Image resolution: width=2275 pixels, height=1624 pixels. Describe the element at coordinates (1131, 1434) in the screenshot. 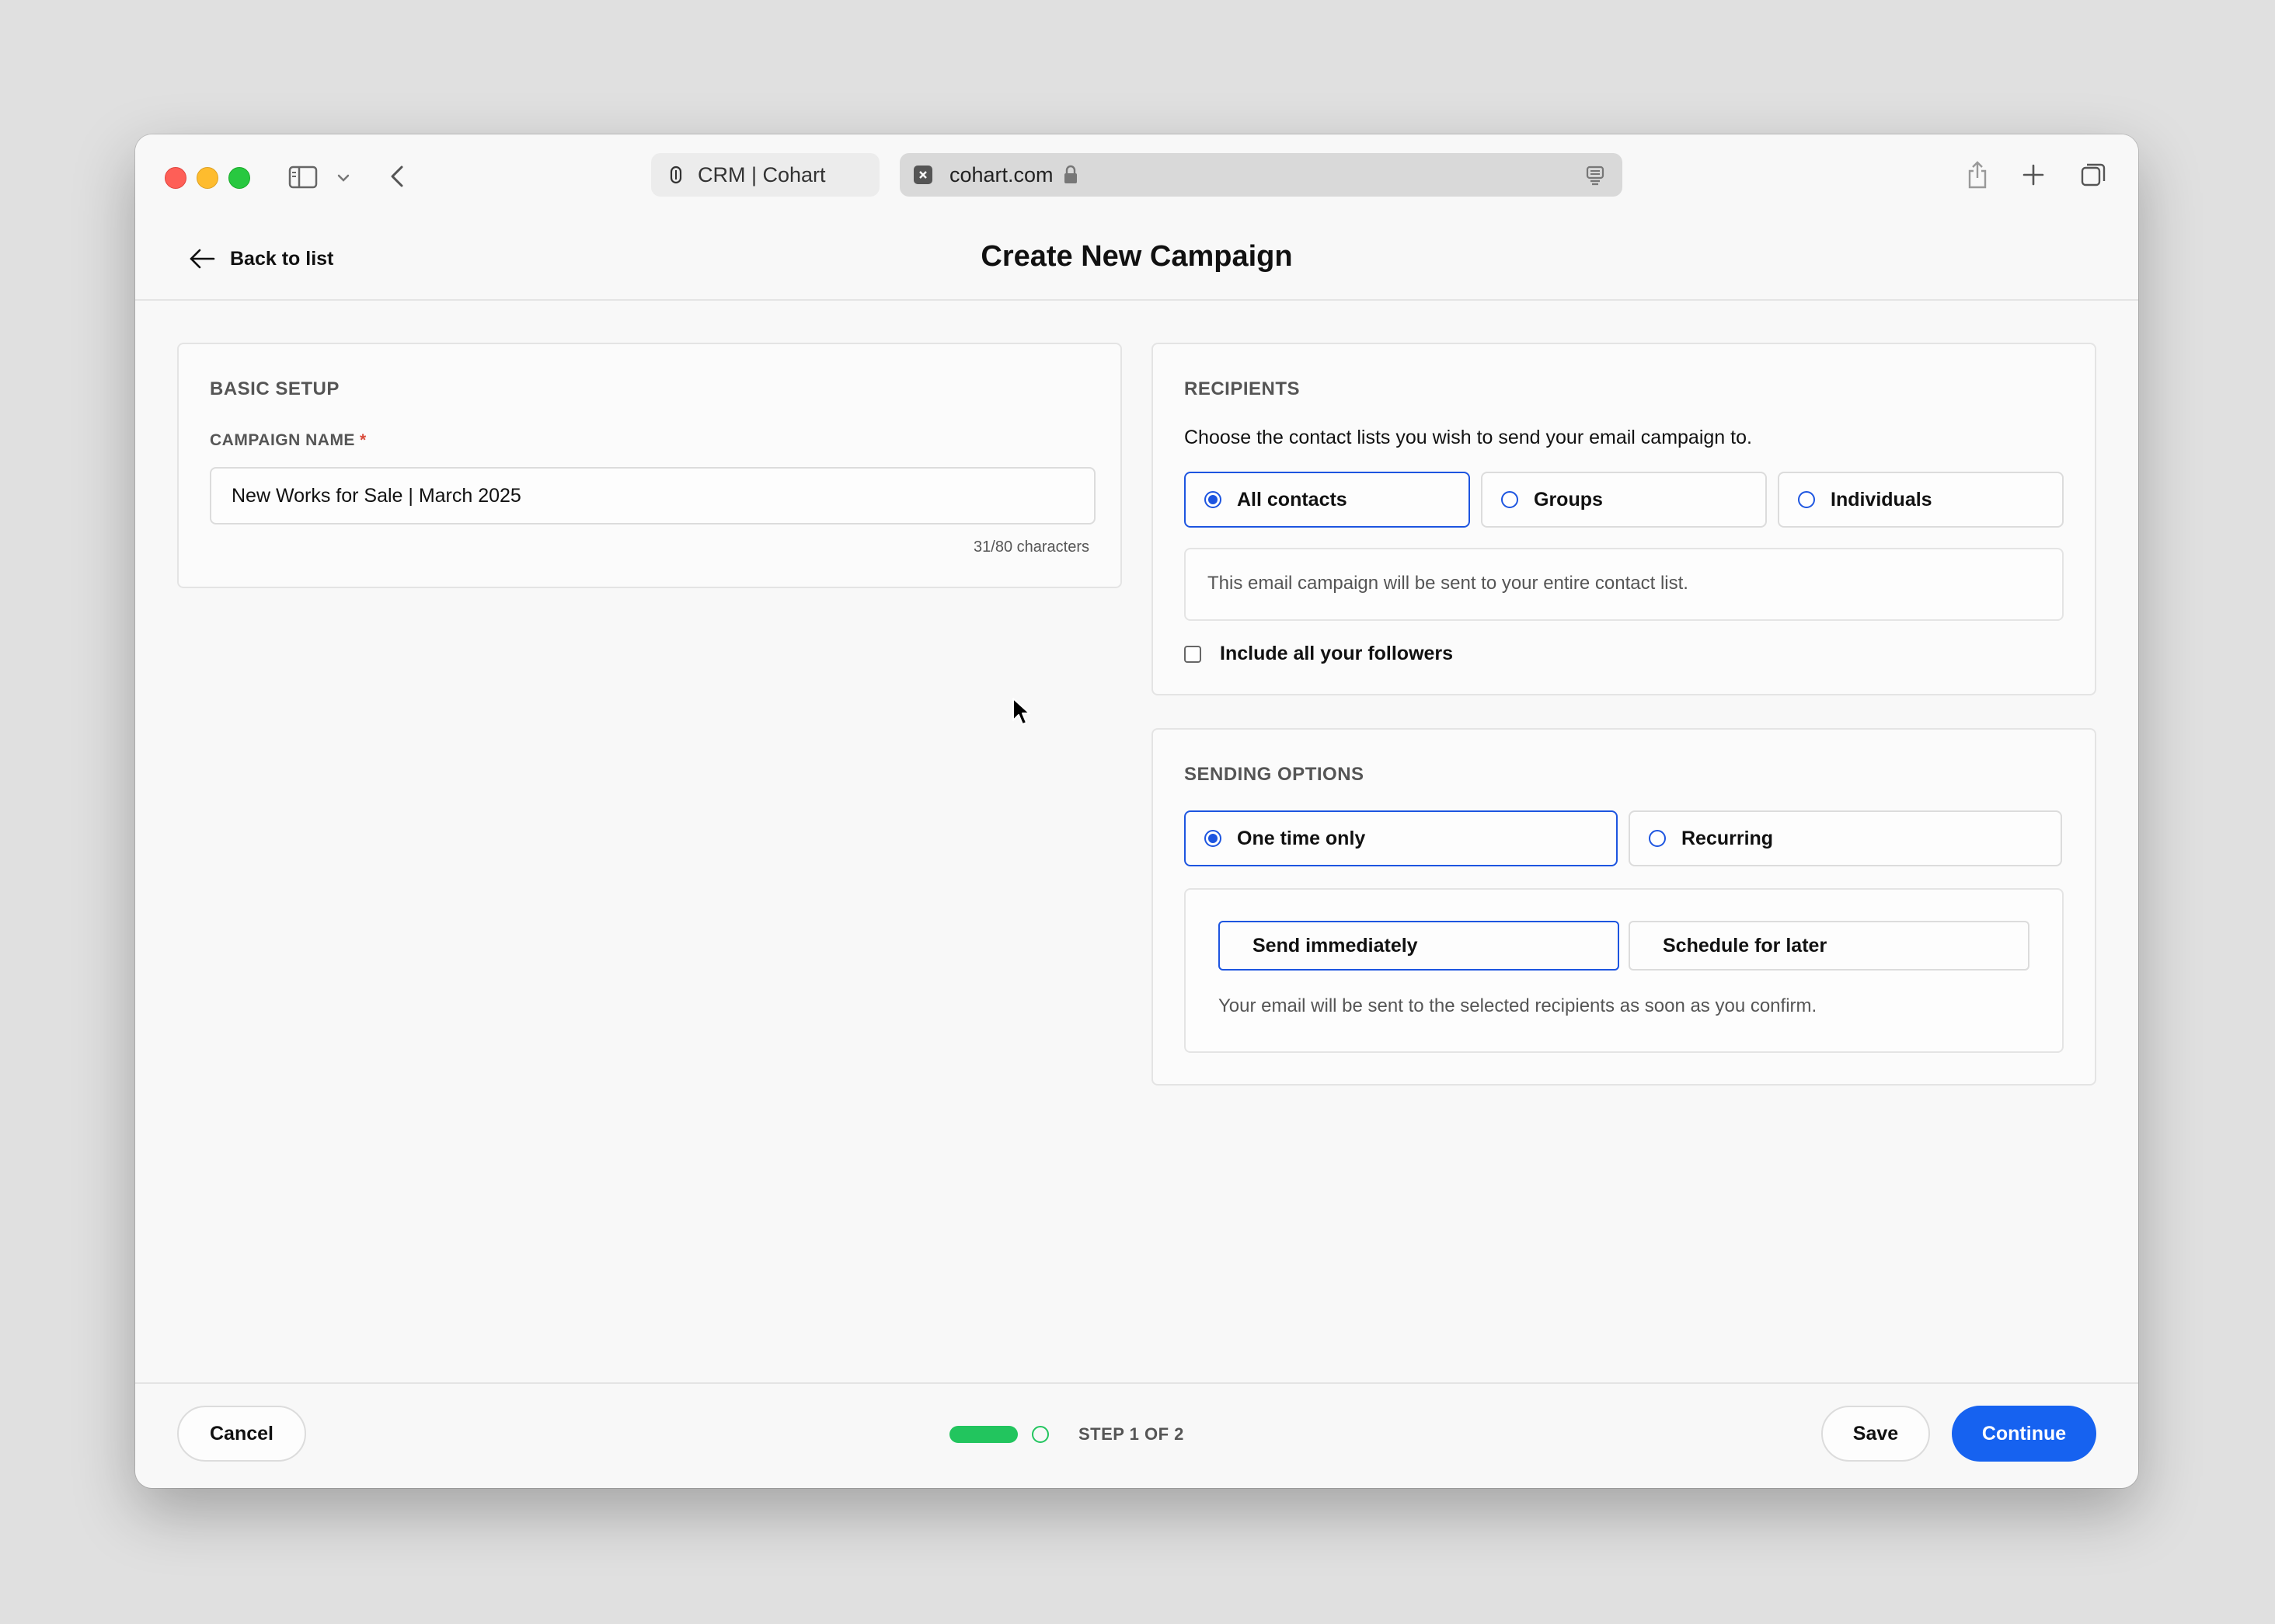

I see `step-label: STEP 1 OF 2` at that location.